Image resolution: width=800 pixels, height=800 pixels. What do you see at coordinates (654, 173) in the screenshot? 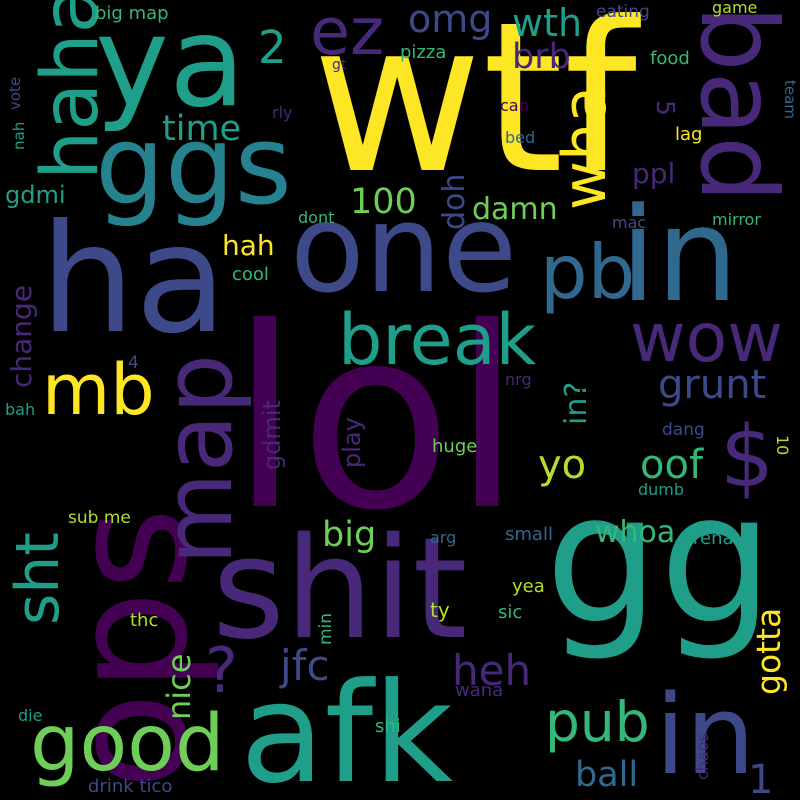
I see `word-ppl: ppl` at bounding box center [654, 173].